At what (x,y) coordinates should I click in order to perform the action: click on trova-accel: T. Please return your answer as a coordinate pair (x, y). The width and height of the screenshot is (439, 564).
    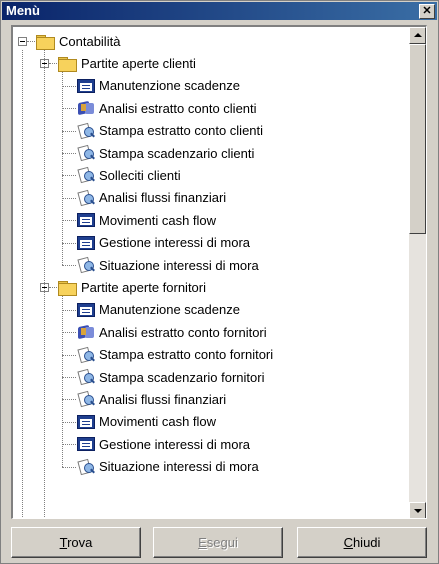
    Looking at the image, I should click on (63, 542).